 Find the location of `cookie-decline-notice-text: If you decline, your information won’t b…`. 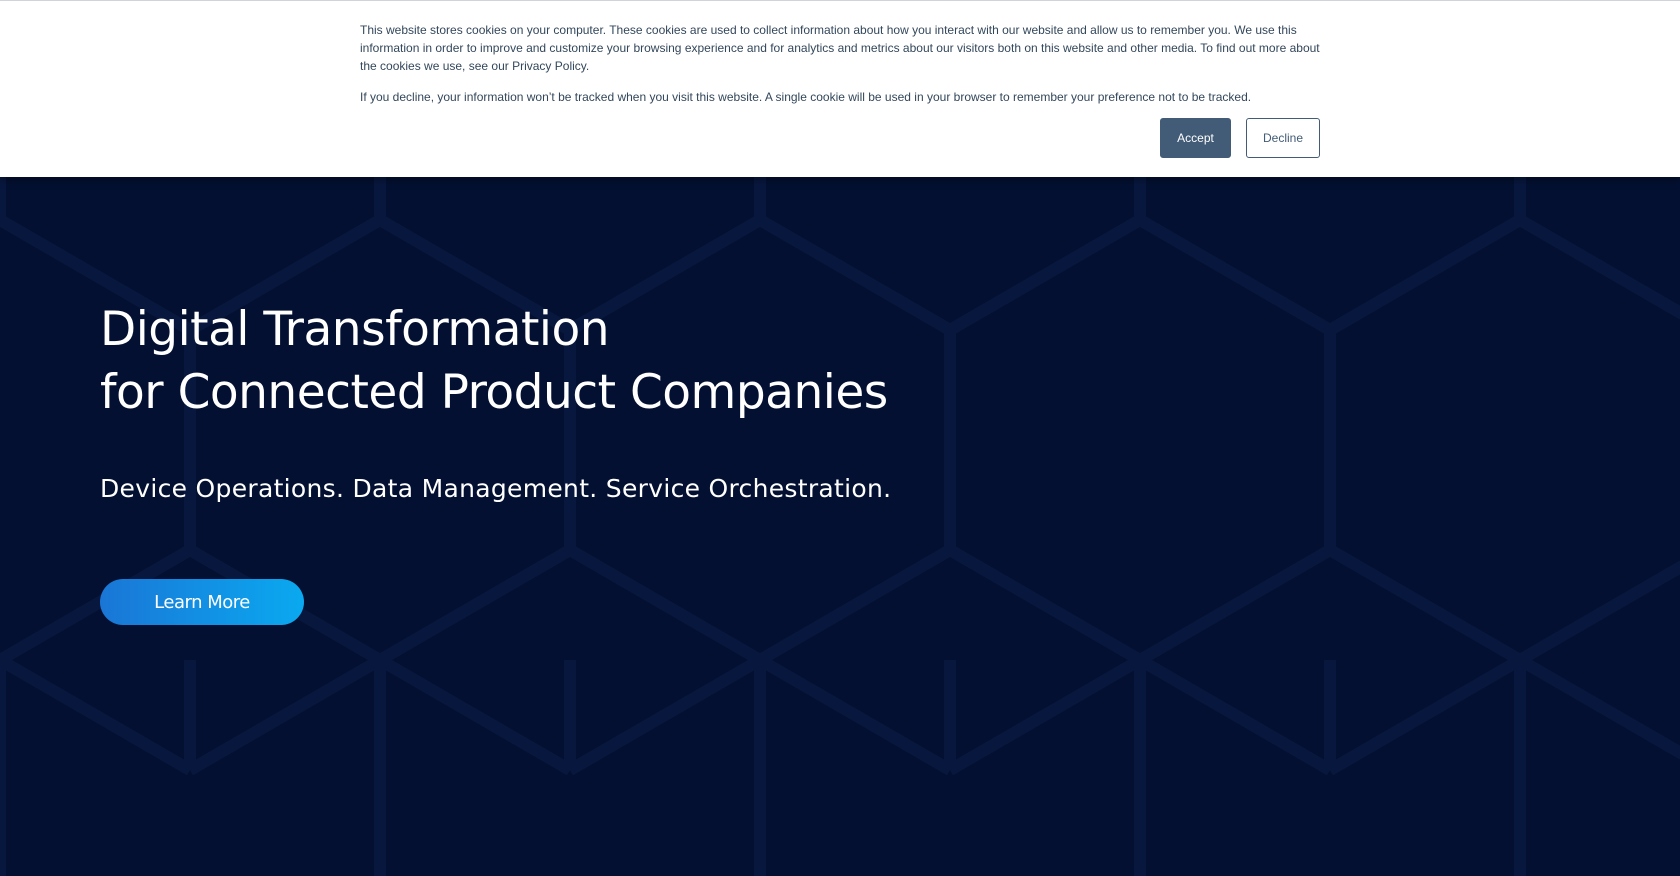

cookie-decline-notice-text: If you decline, your information won’t b… is located at coordinates (806, 97).